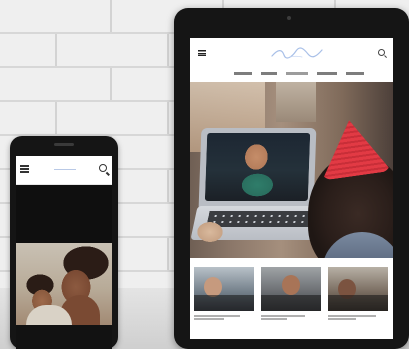 The height and width of the screenshot is (349, 409). Describe the element at coordinates (291, 60) in the screenshot. I see `tablet-site-header` at that location.